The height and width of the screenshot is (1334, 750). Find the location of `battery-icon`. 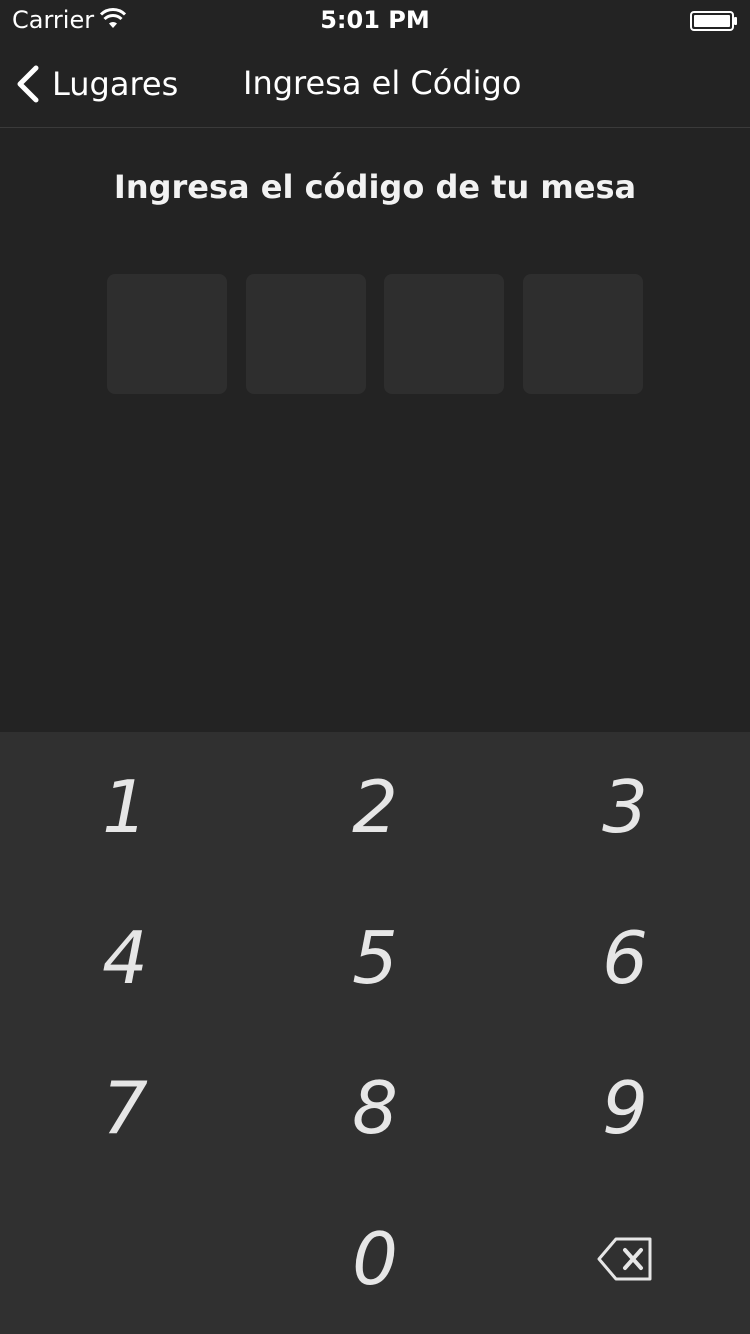

battery-icon is located at coordinates (713, 21).